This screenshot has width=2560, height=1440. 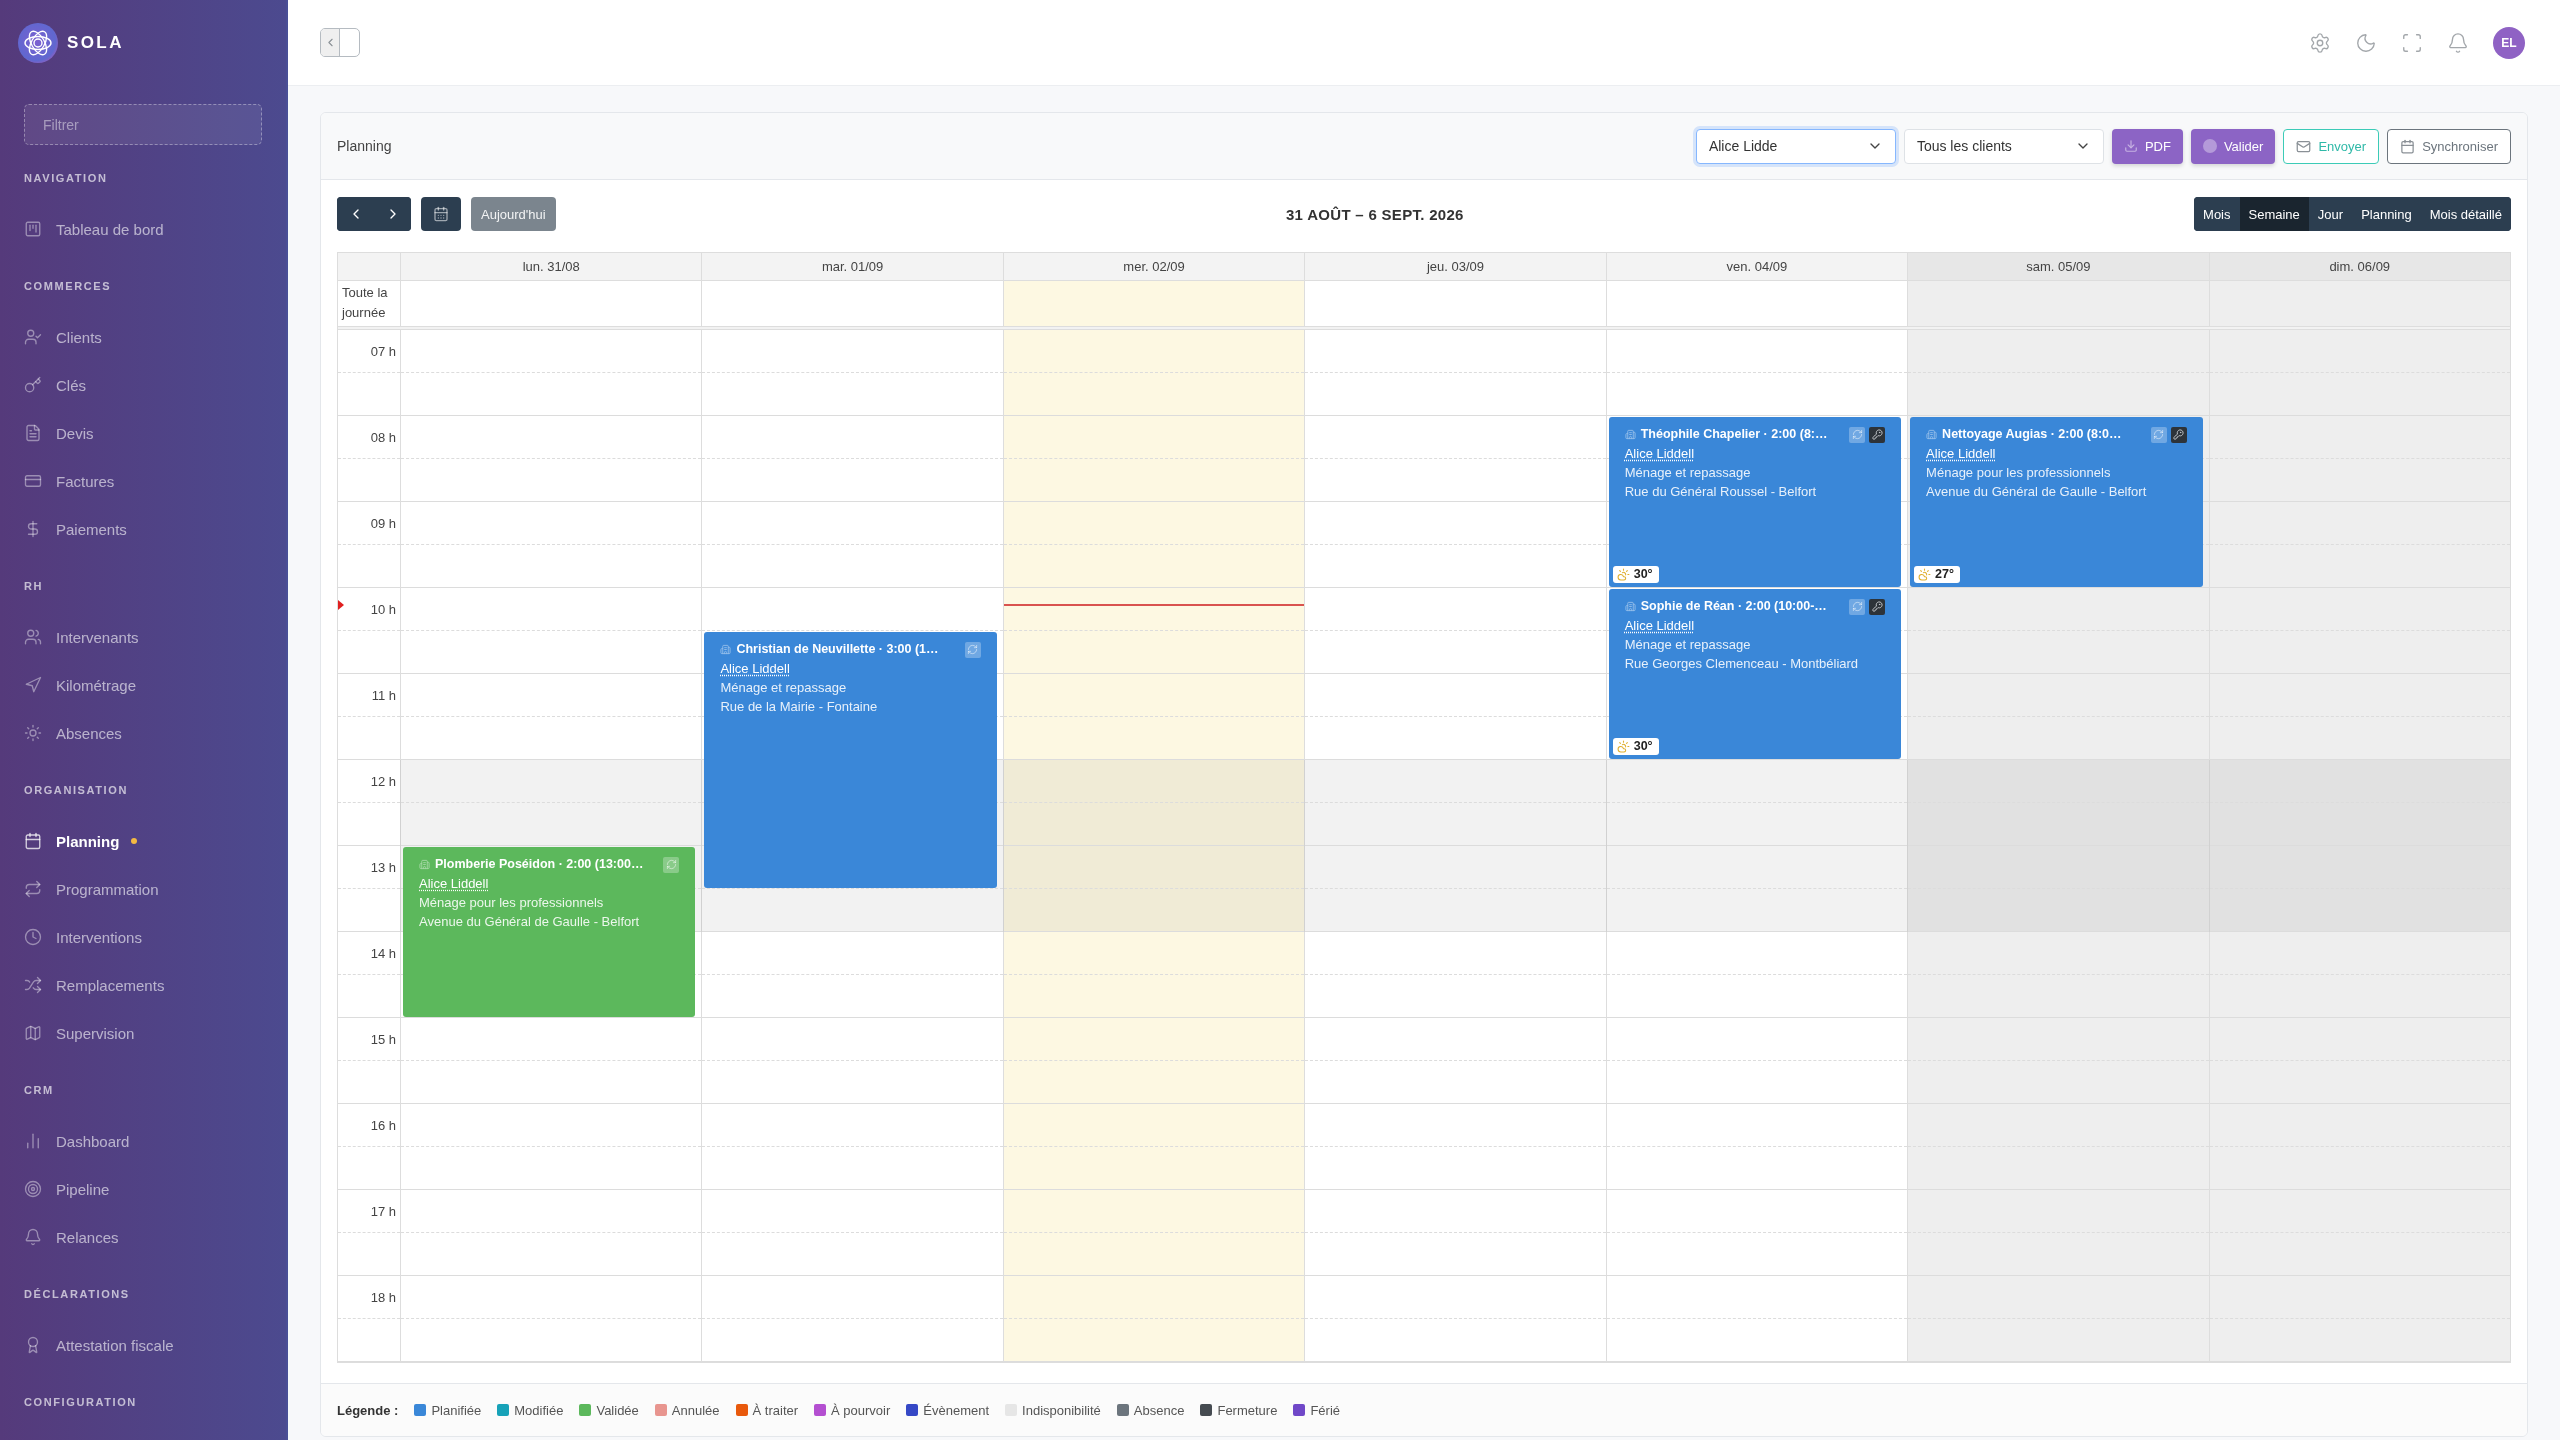 What do you see at coordinates (80, 1402) in the screenshot?
I see `section-label: CONFIGURATION` at bounding box center [80, 1402].